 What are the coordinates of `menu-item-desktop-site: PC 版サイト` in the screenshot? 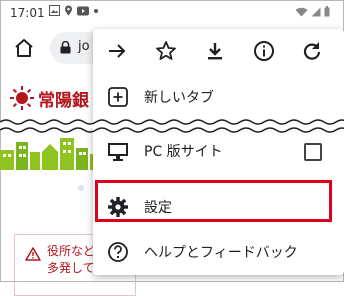 It's located at (218, 151).